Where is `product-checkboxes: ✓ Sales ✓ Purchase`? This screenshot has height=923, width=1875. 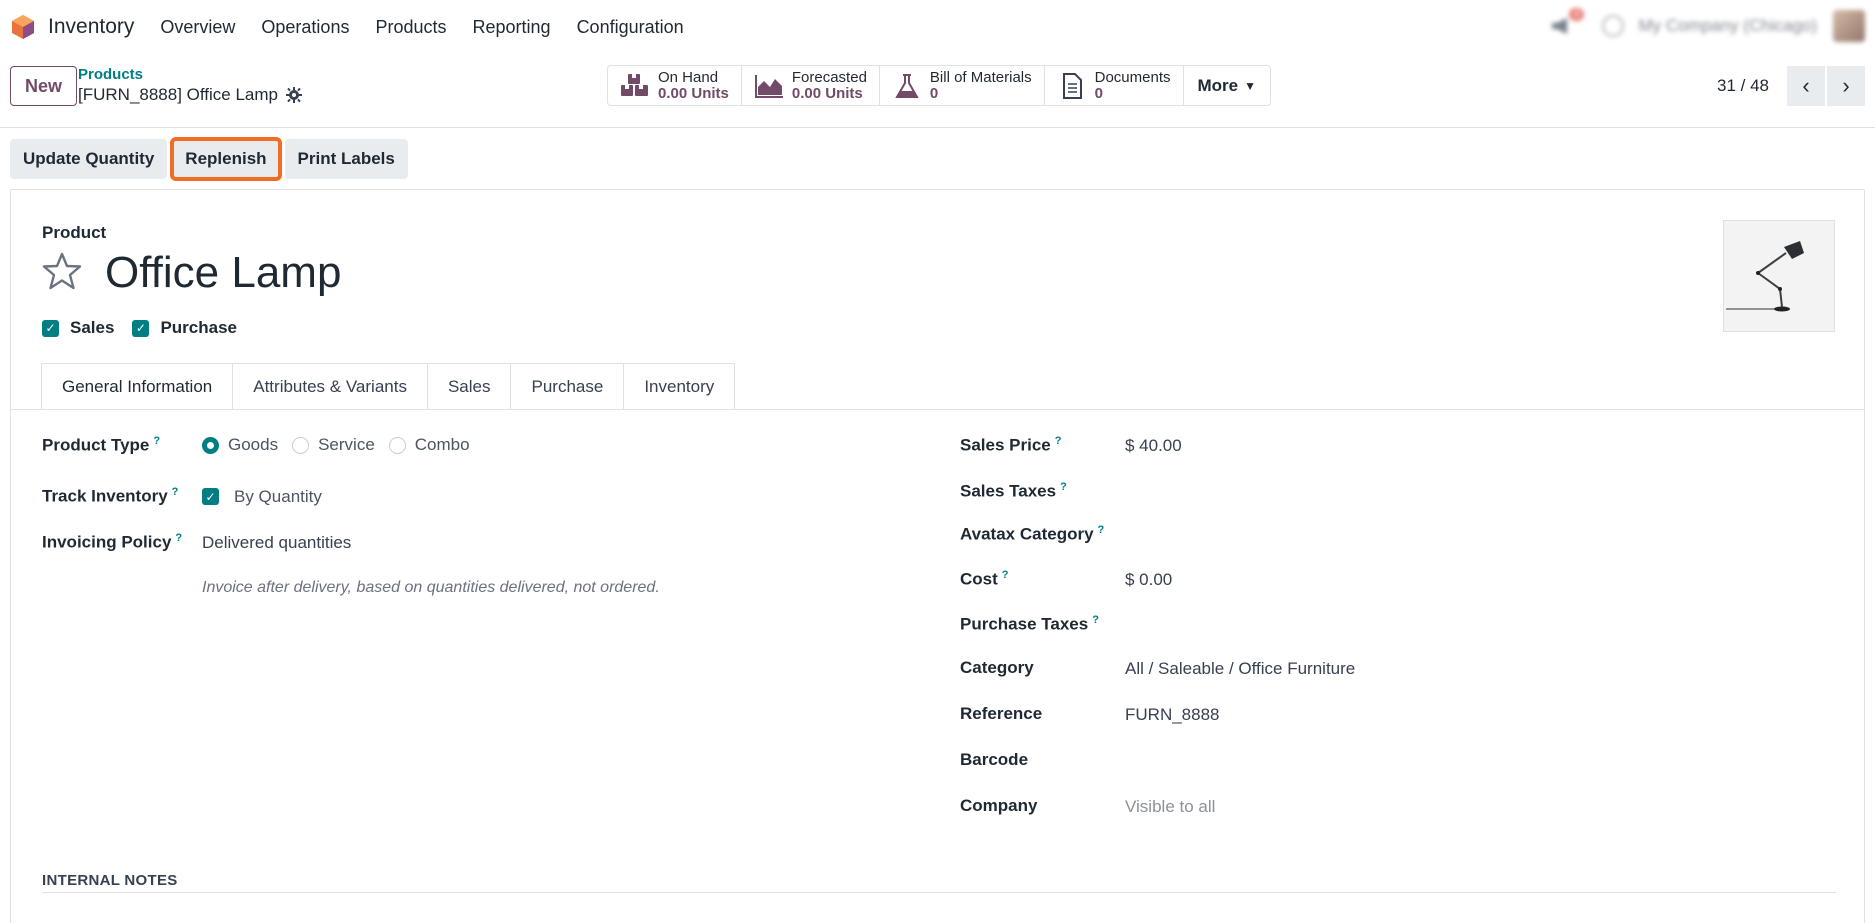
product-checkboxes: ✓ Sales ✓ Purchase is located at coordinates (148, 328).